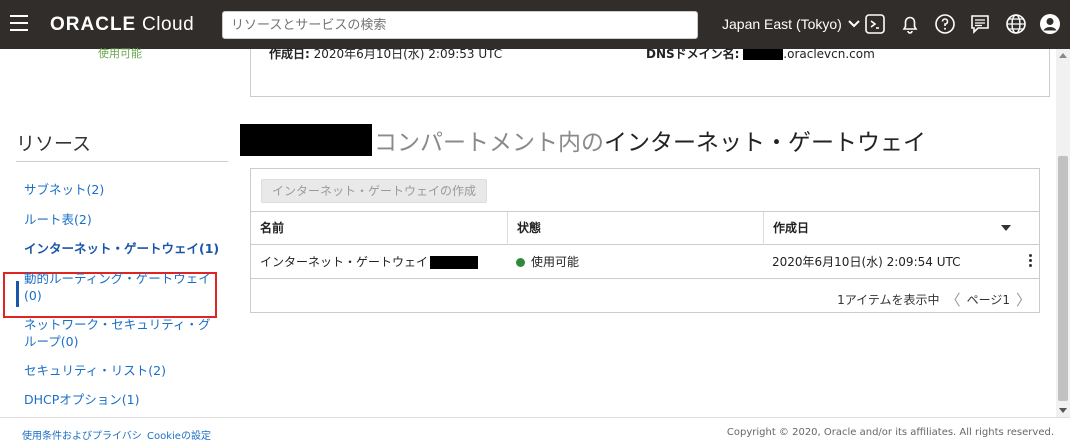  I want to click on chevron-left-icon: 〈, so click(953, 299).